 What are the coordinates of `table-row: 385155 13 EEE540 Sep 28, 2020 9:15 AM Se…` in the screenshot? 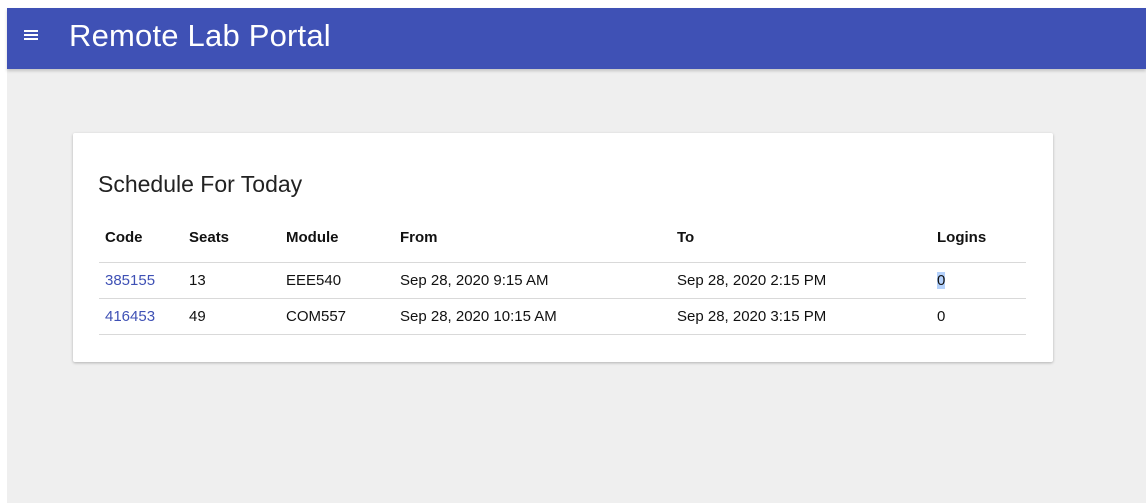 It's located at (562, 280).